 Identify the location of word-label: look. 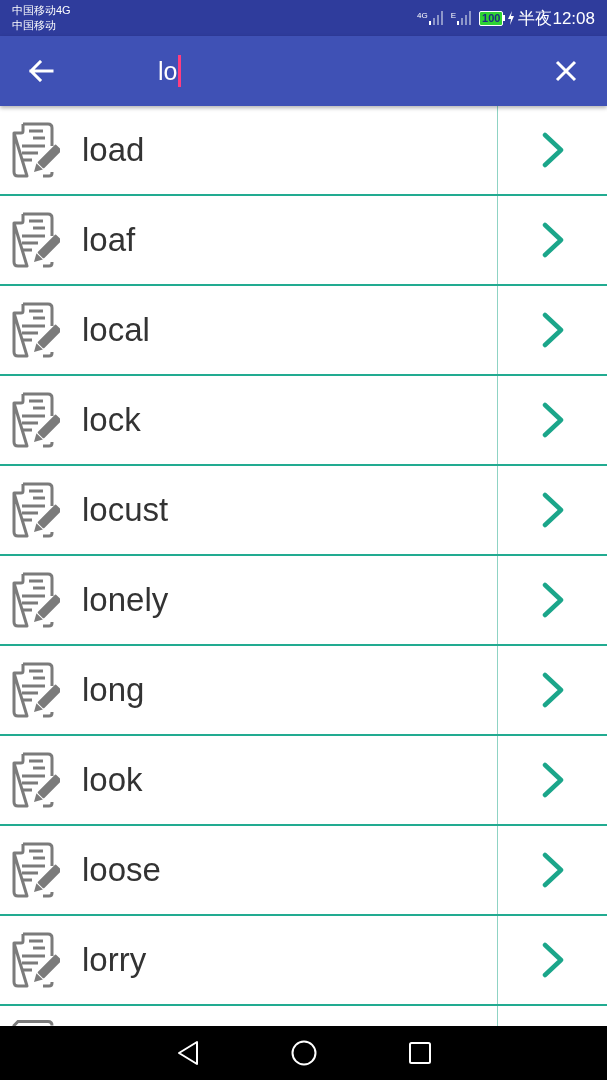
(112, 780).